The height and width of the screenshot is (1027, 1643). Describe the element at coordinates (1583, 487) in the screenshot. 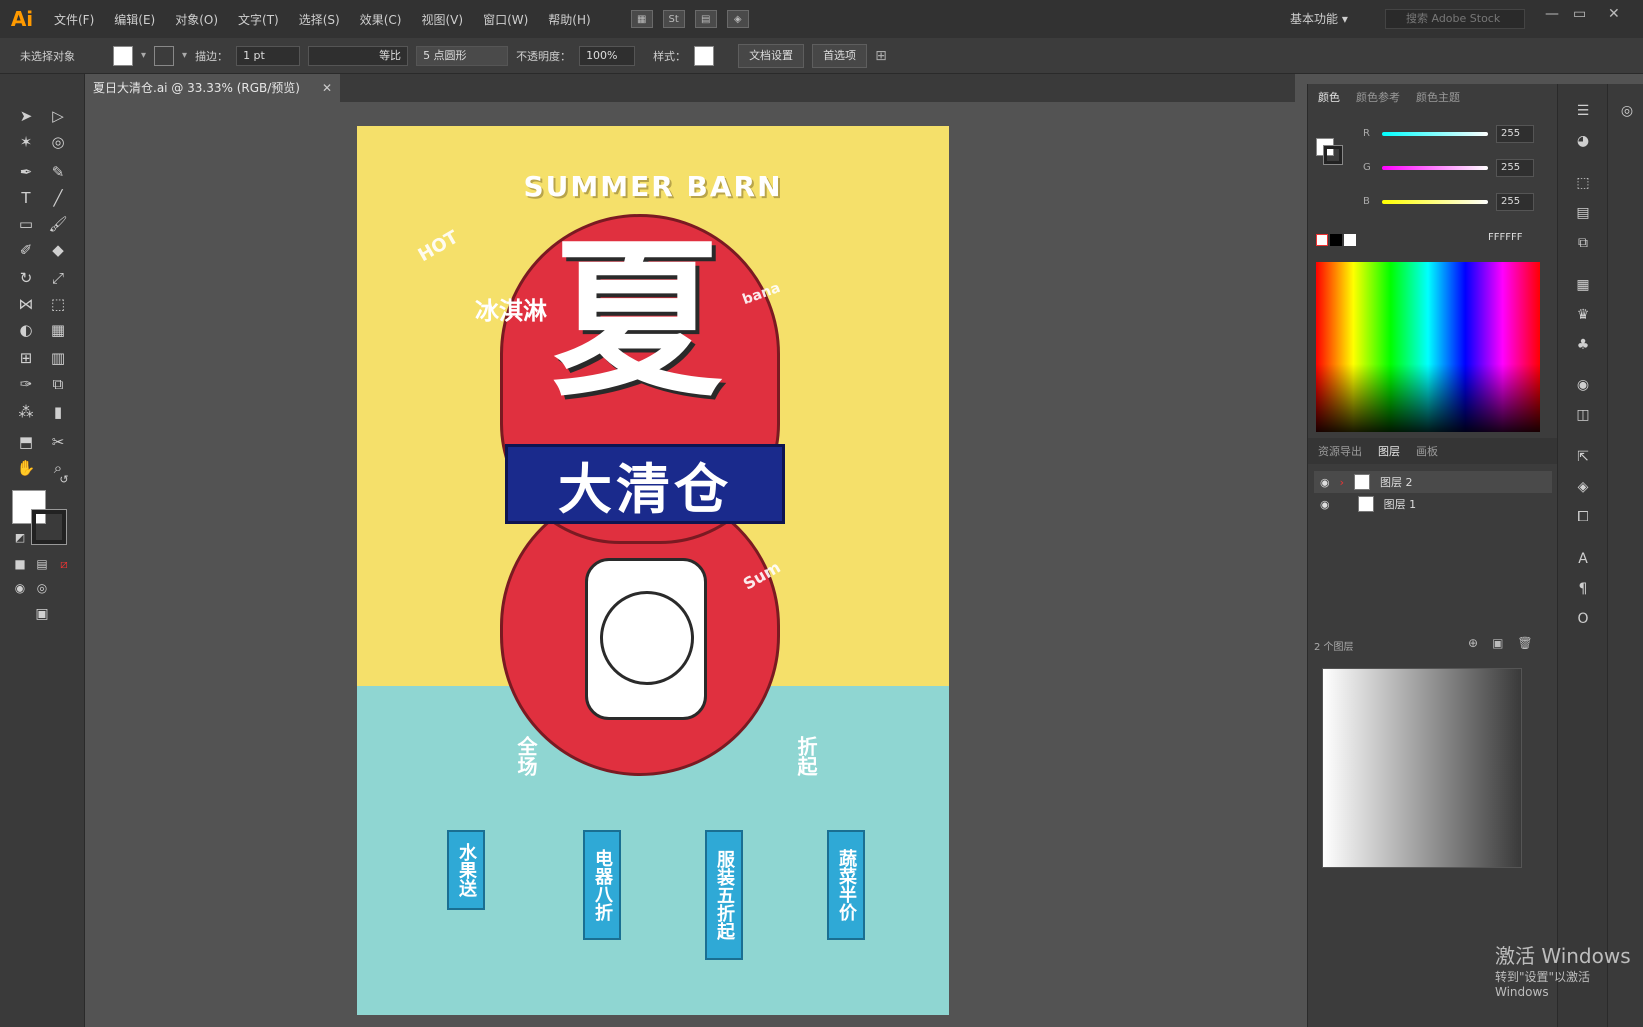

I see `layers-icon: ◈` at that location.